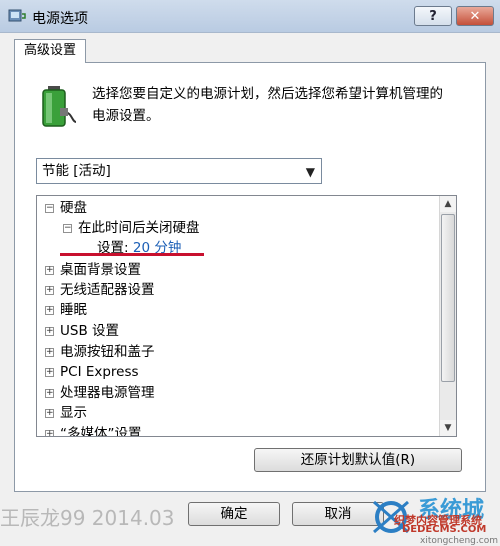  I want to click on site-logo-watermark: 系统城 织梦内容管理系统 DEDECMS.COM xitongcheng.com, so click(433, 519).